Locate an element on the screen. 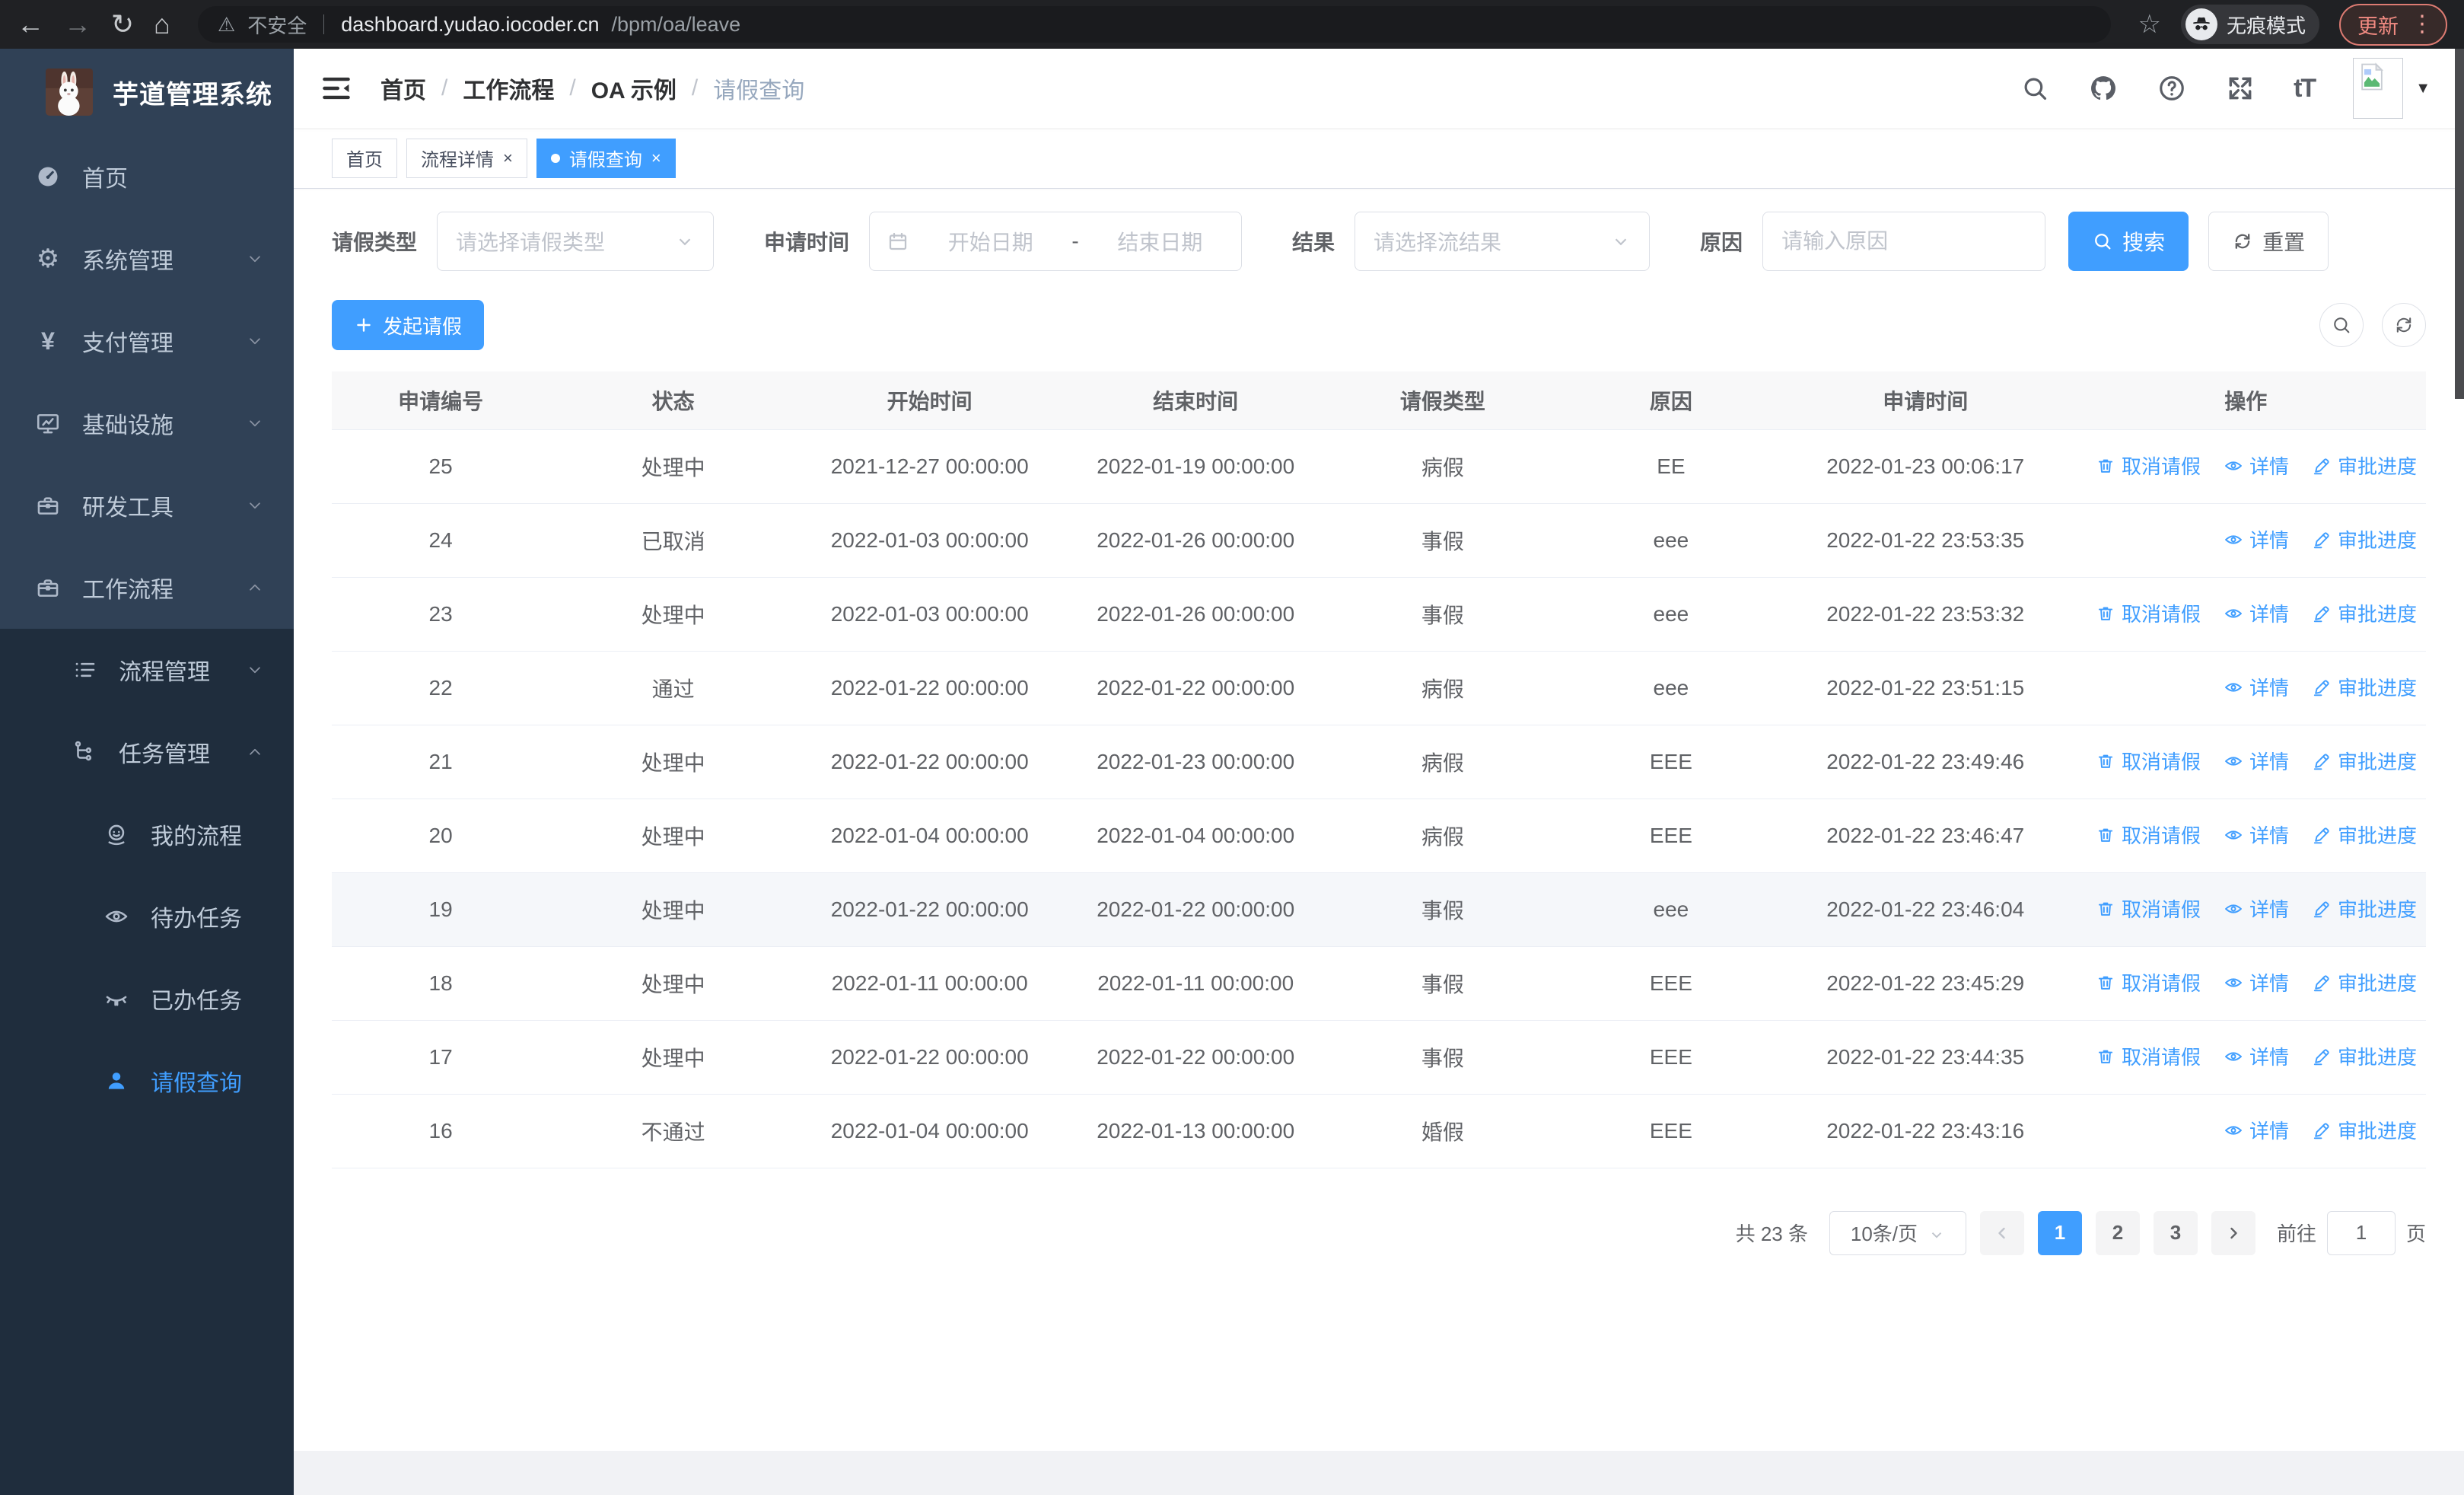 The height and width of the screenshot is (1495, 2464). sidebar-item-dev-tools: 研发工具 is located at coordinates (147, 506).